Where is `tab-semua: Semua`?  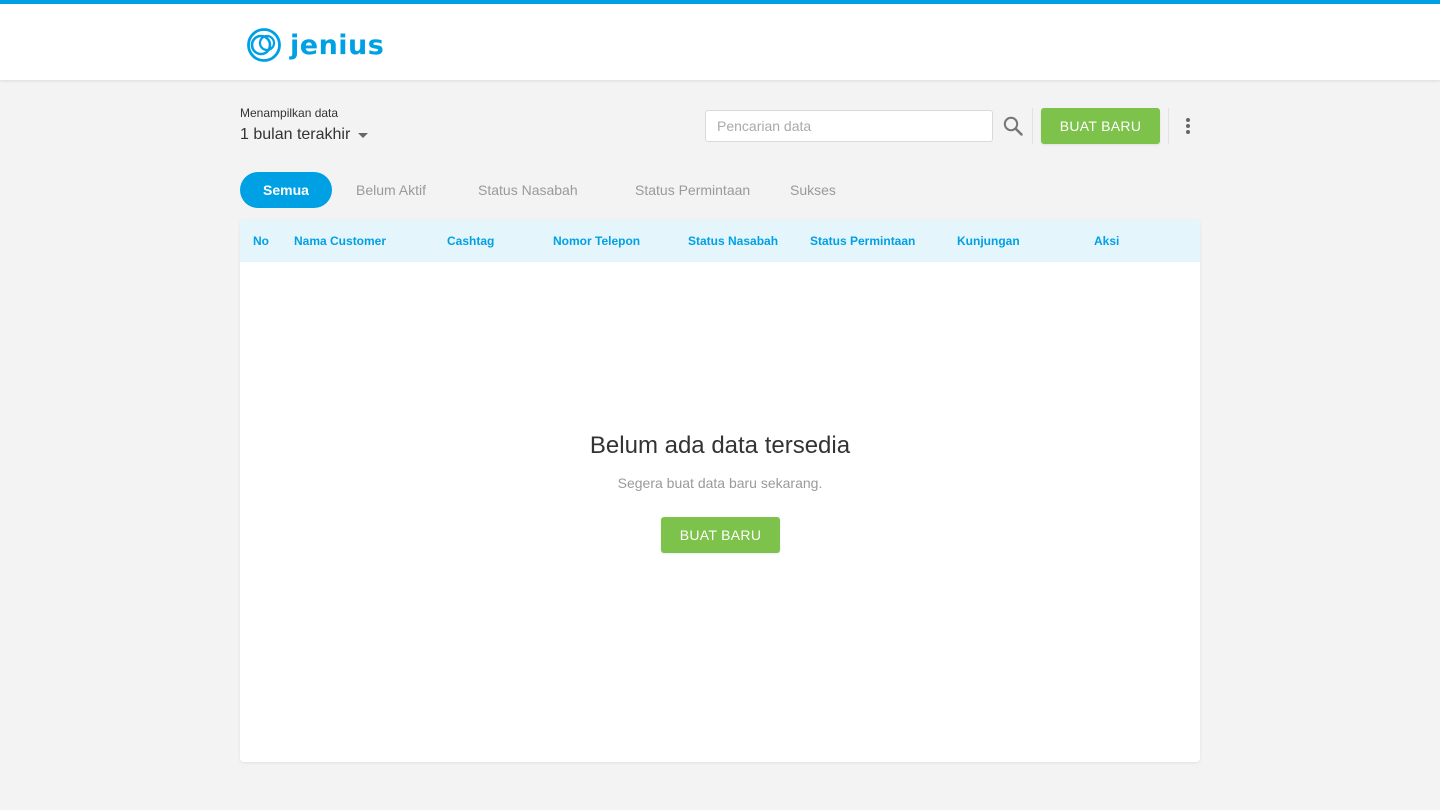 tab-semua: Semua is located at coordinates (286, 190).